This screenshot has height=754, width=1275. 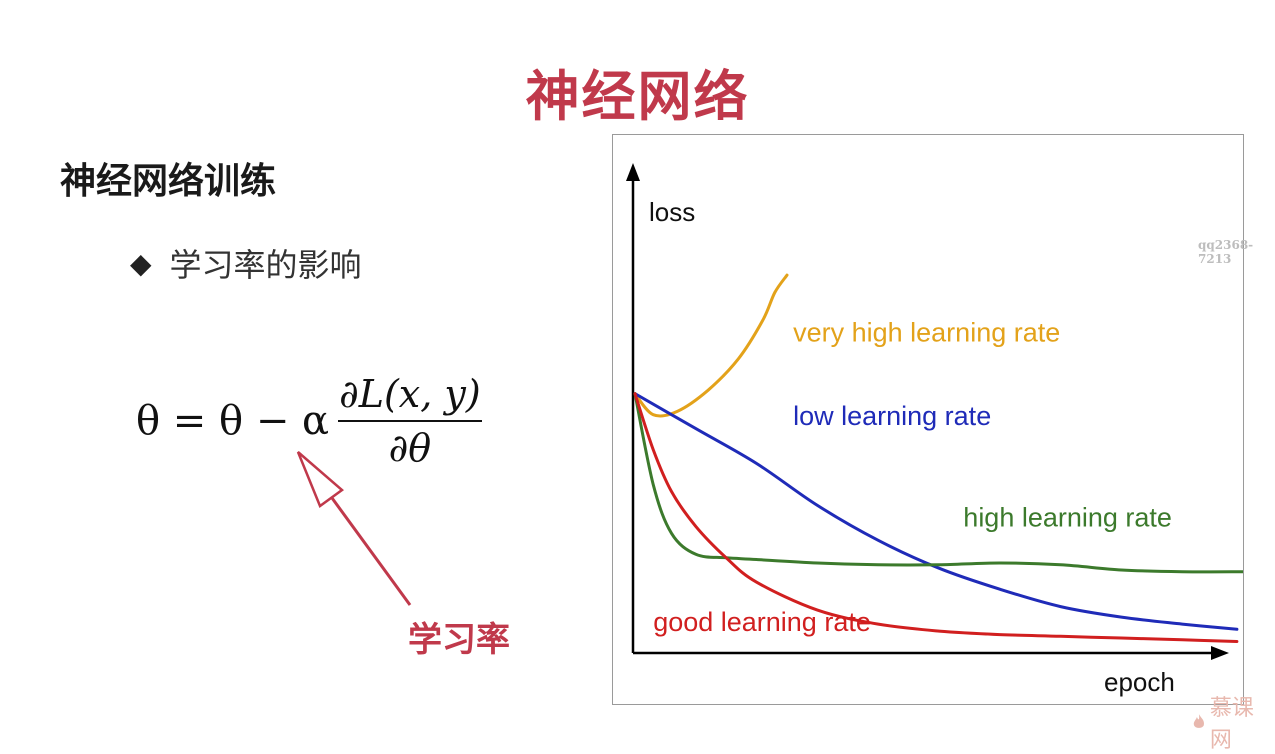 I want to click on slide-title: 神经网络, so click(x=637, y=96).